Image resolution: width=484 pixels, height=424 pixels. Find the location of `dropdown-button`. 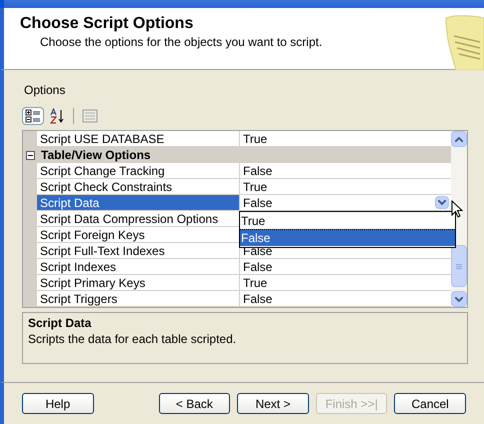

dropdown-button is located at coordinates (442, 202).